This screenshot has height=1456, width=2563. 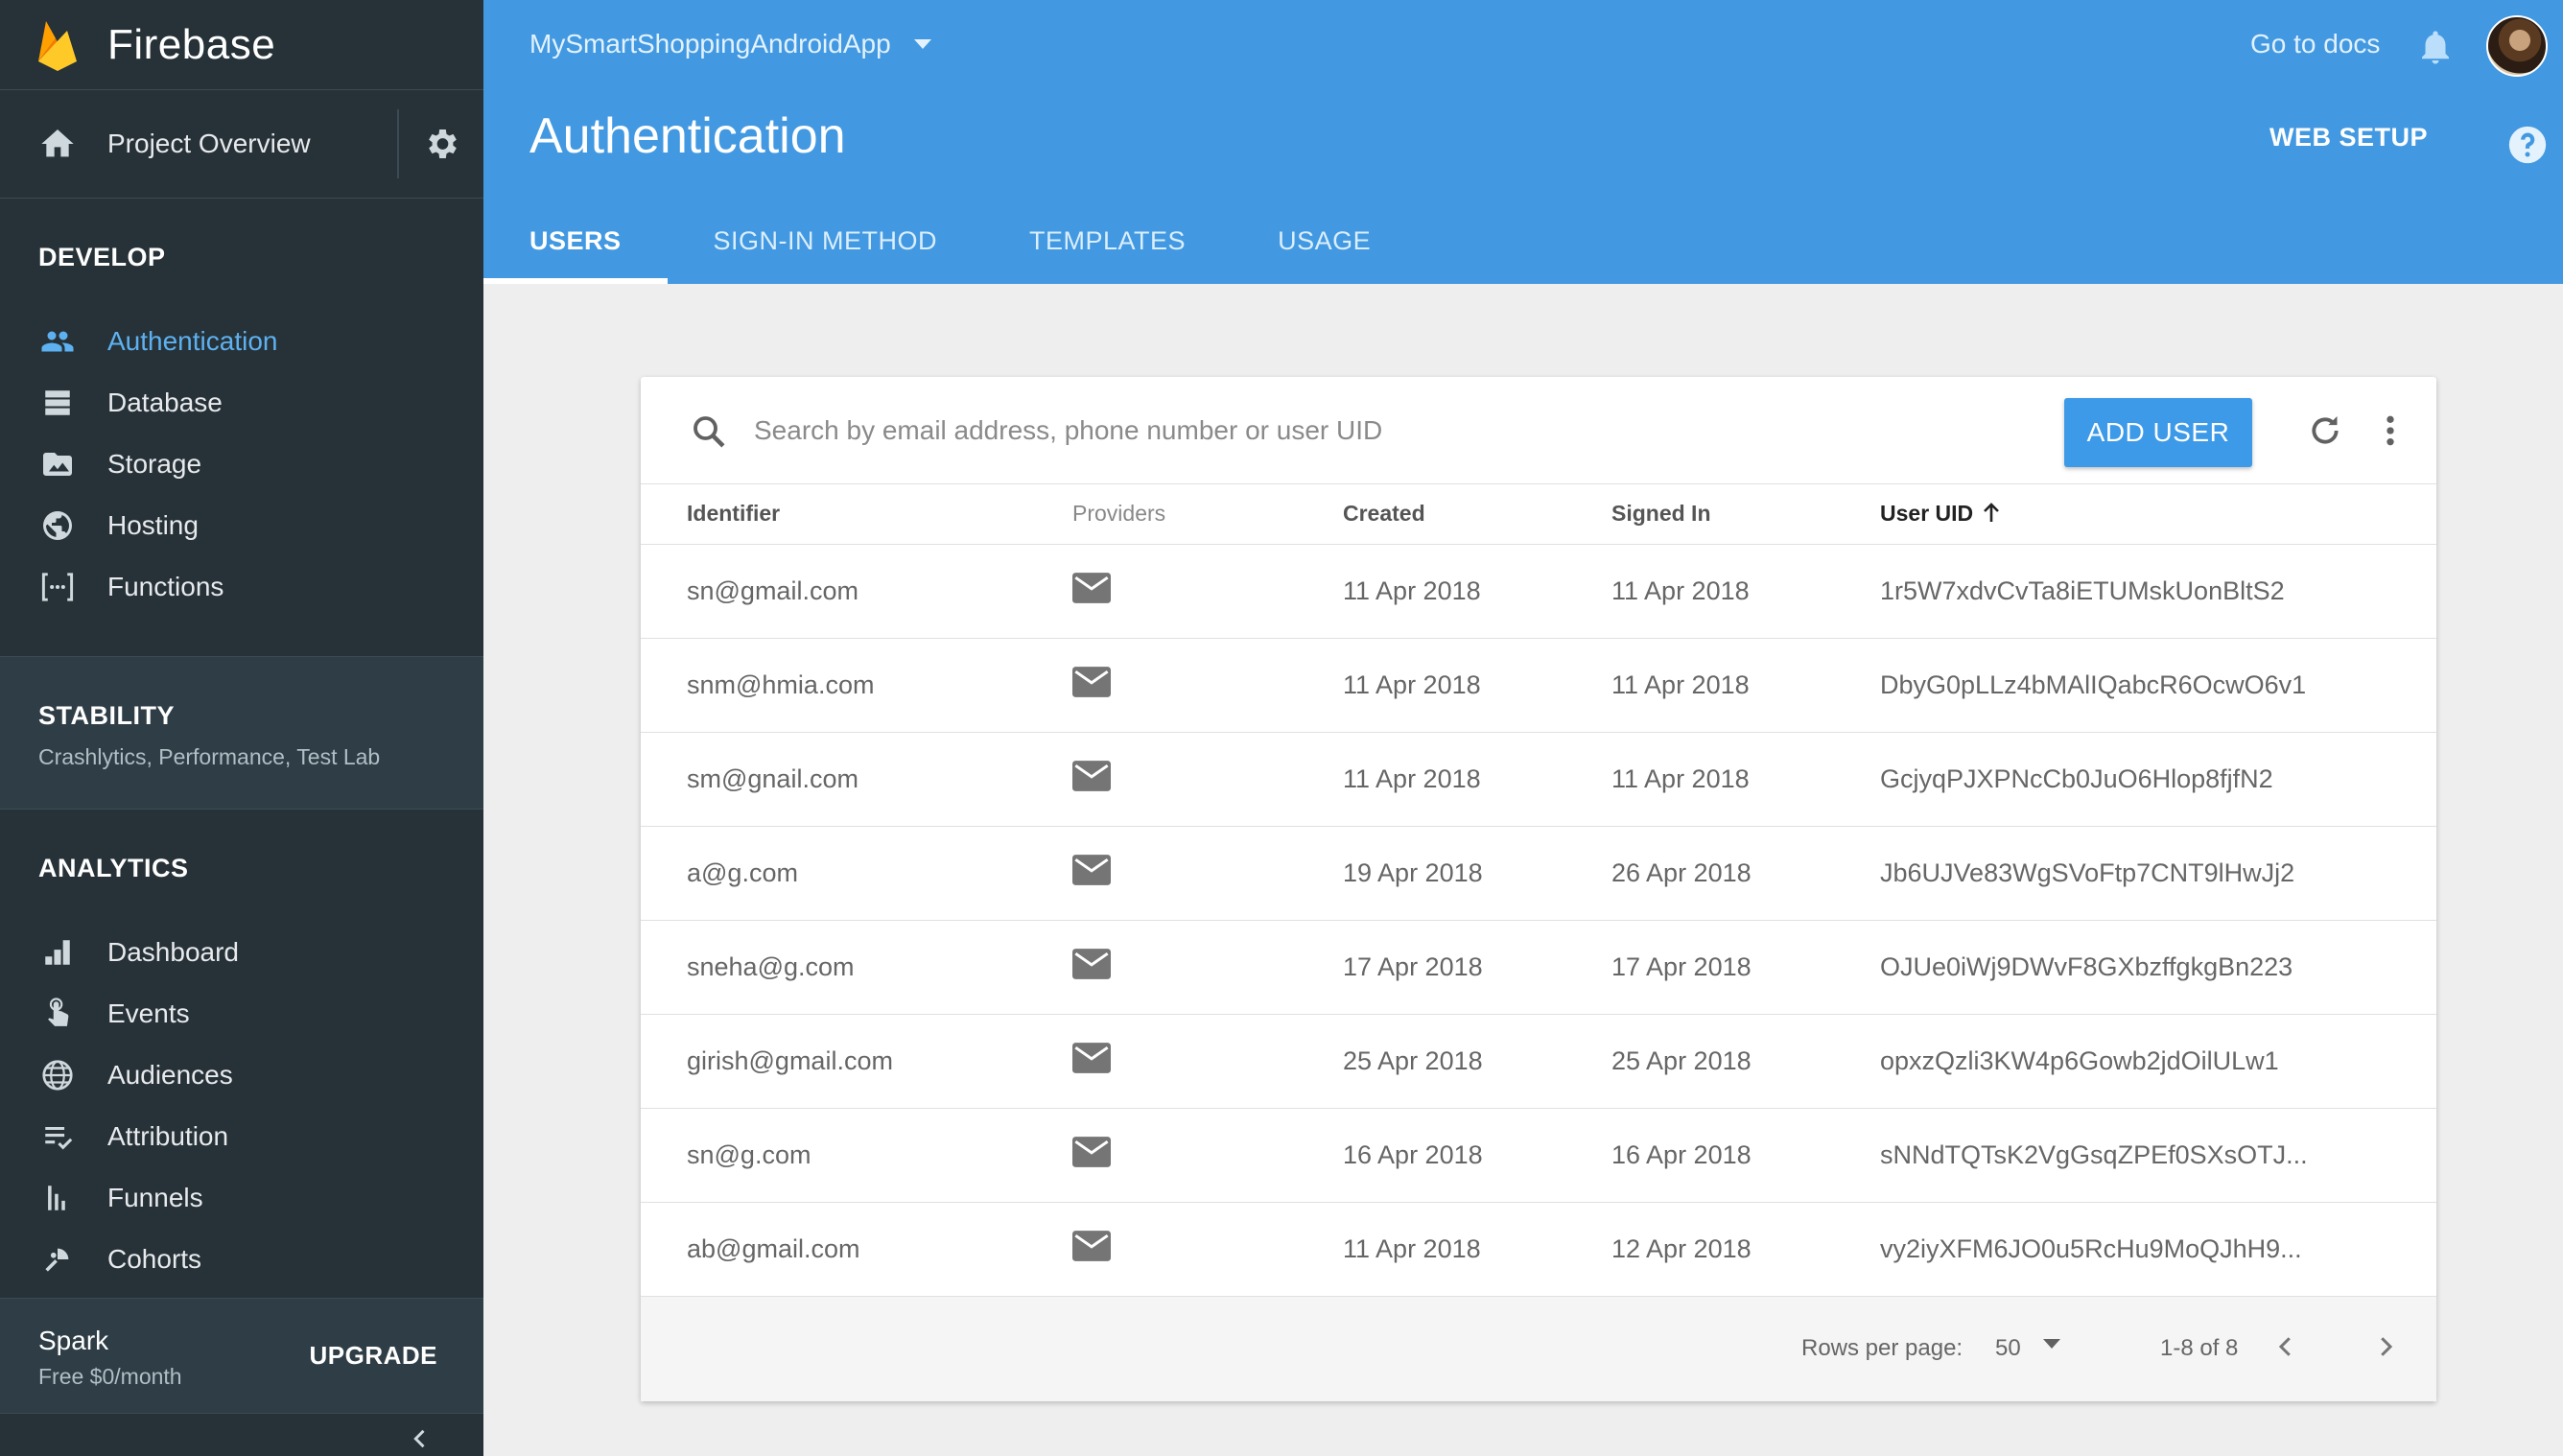 What do you see at coordinates (2390, 430) in the screenshot?
I see `more-vert-icon` at bounding box center [2390, 430].